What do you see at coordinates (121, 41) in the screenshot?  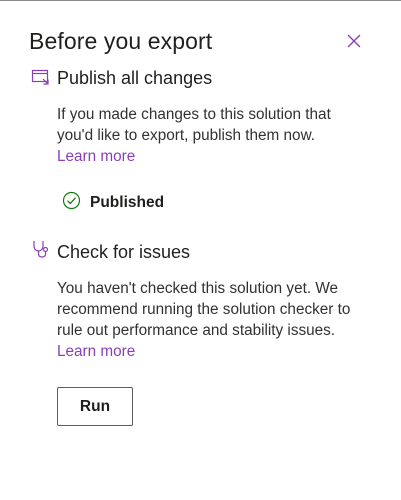 I see `panel-title: Before you export` at bounding box center [121, 41].